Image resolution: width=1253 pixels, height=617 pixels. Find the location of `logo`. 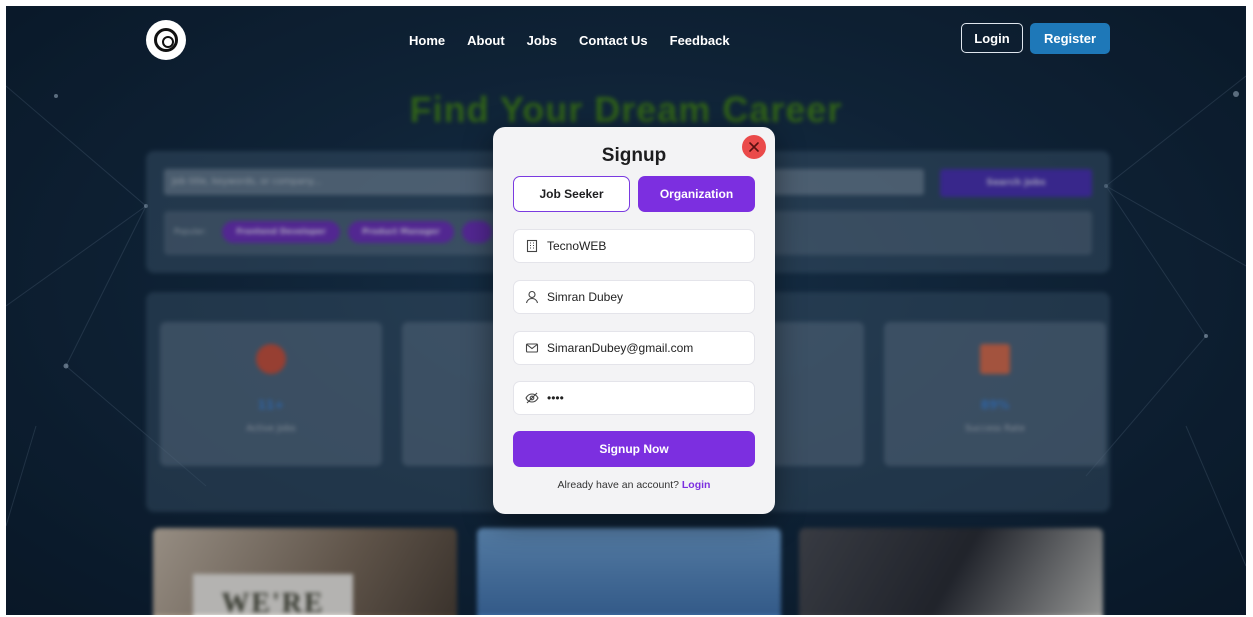

logo is located at coordinates (166, 40).